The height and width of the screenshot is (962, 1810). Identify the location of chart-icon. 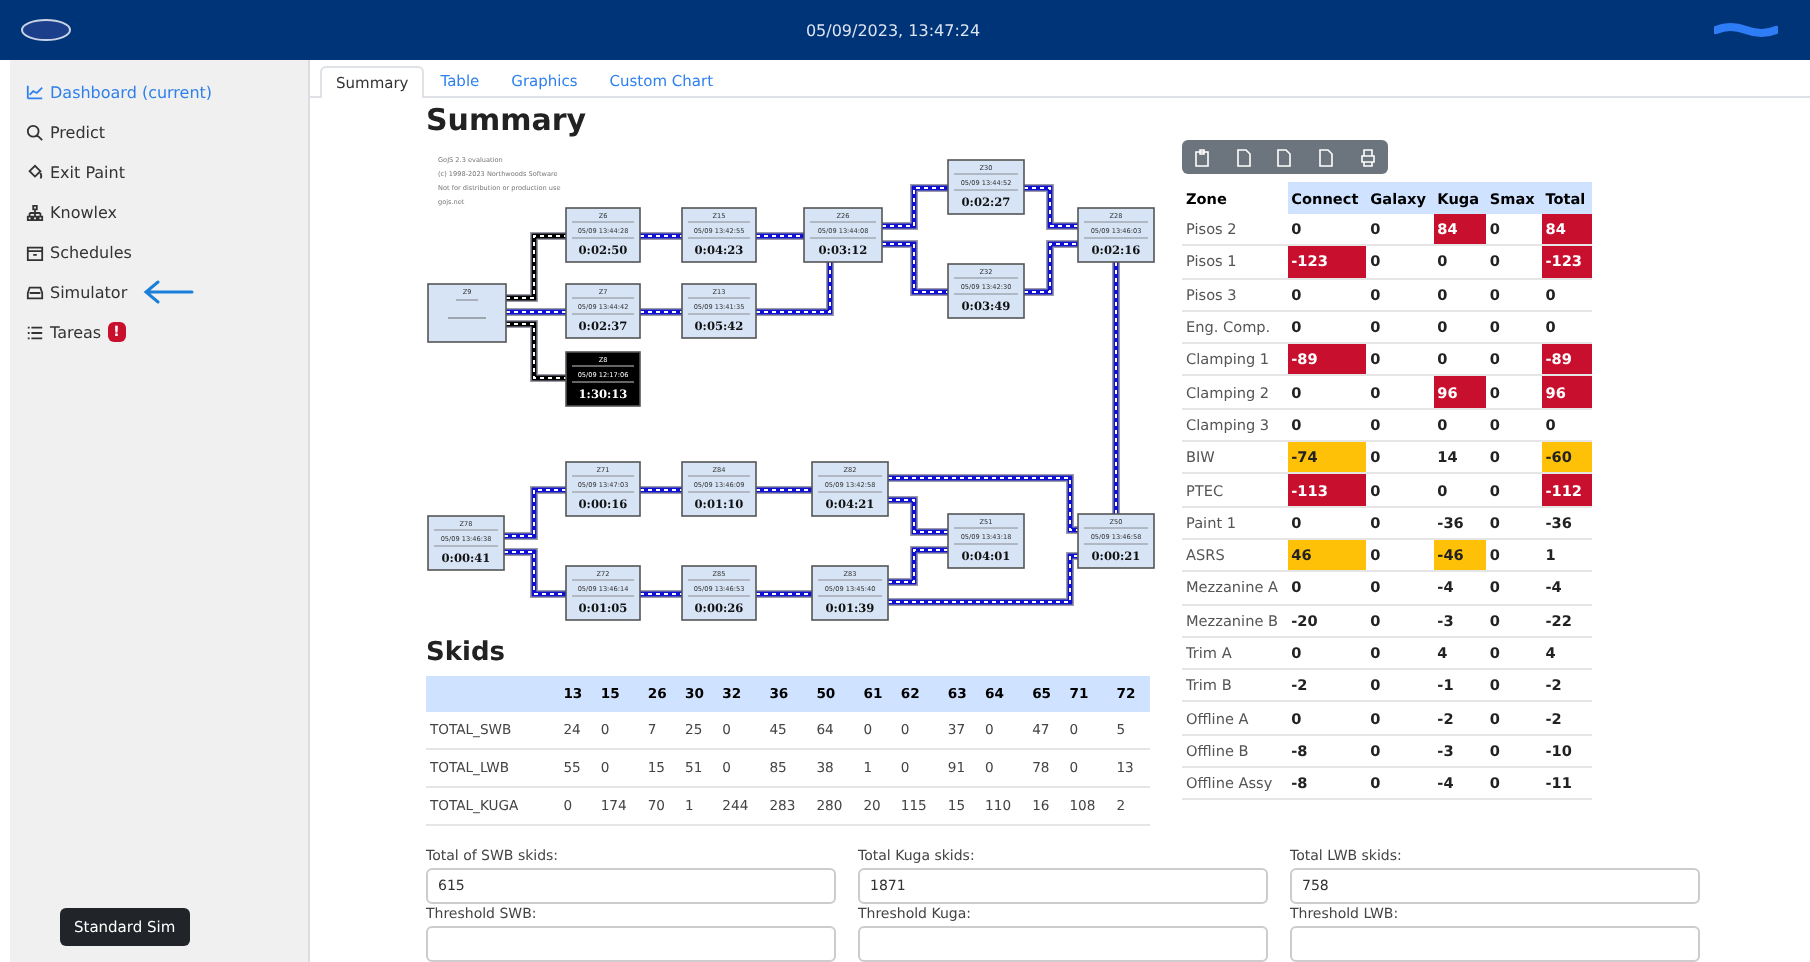
(35, 92).